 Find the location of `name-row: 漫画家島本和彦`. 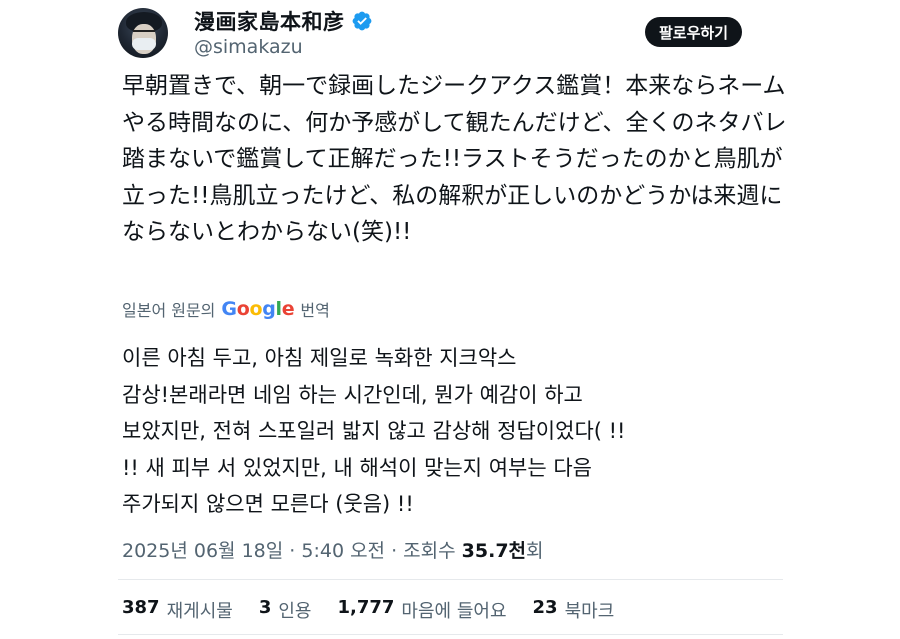

name-row: 漫画家島本和彦 is located at coordinates (283, 21).